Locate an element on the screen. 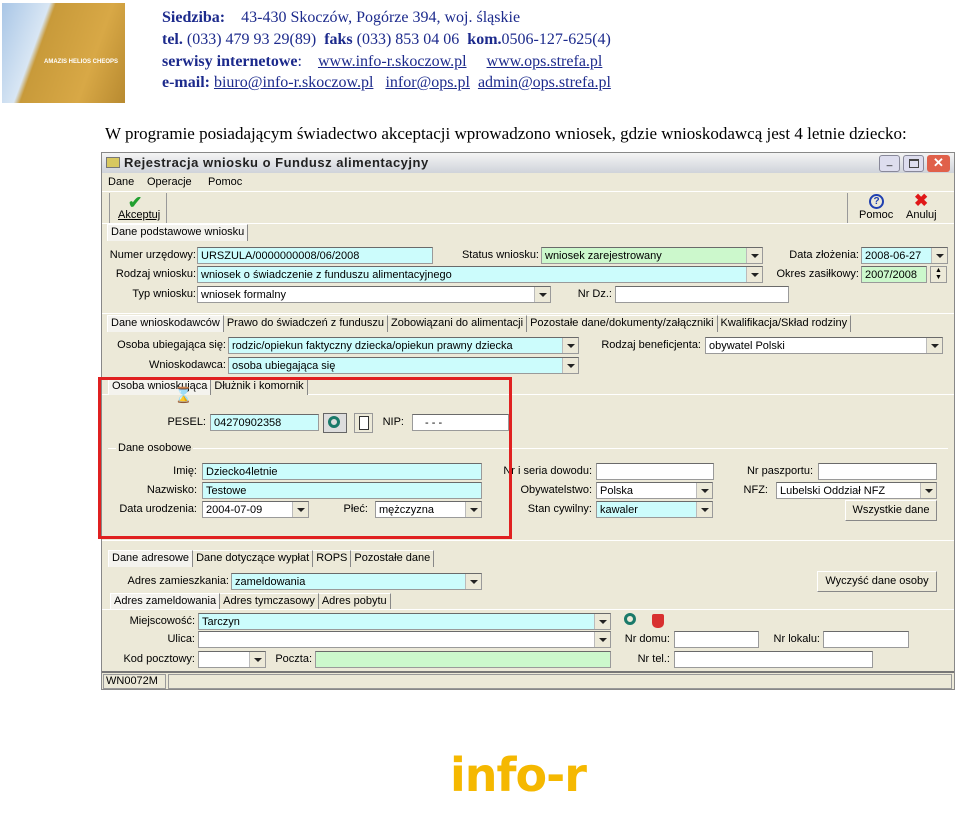 The width and height of the screenshot is (960, 818). app-icon is located at coordinates (113, 162).